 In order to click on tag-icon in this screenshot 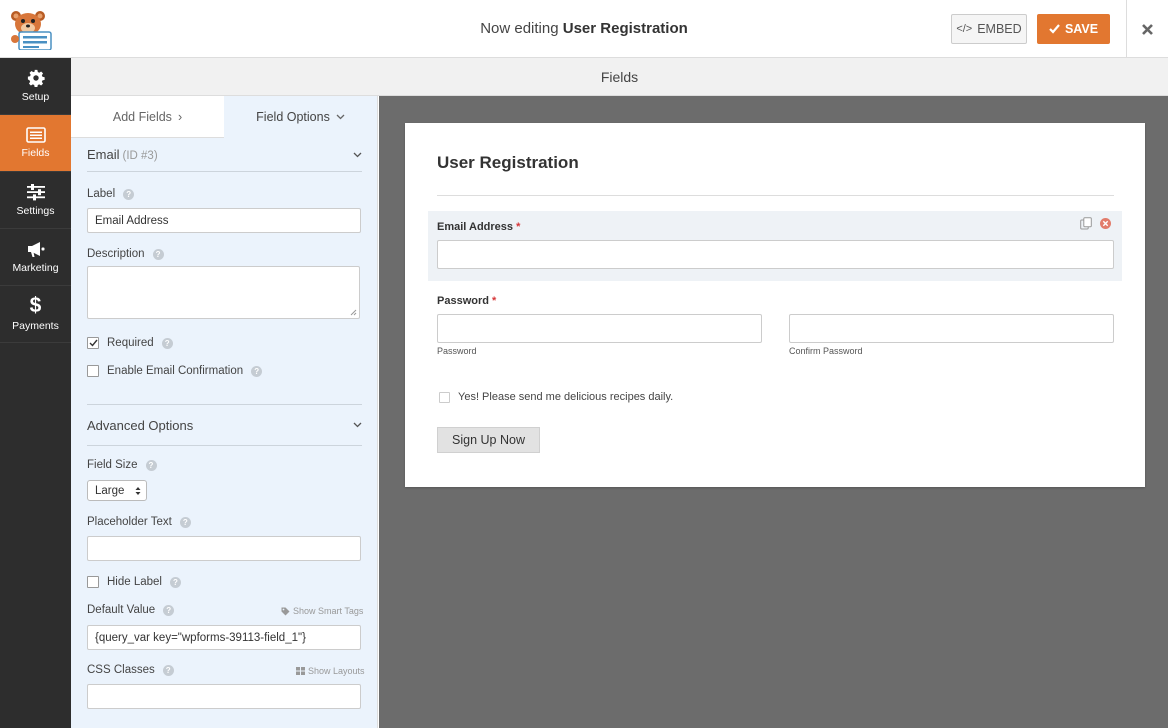, I will do `click(285, 611)`.